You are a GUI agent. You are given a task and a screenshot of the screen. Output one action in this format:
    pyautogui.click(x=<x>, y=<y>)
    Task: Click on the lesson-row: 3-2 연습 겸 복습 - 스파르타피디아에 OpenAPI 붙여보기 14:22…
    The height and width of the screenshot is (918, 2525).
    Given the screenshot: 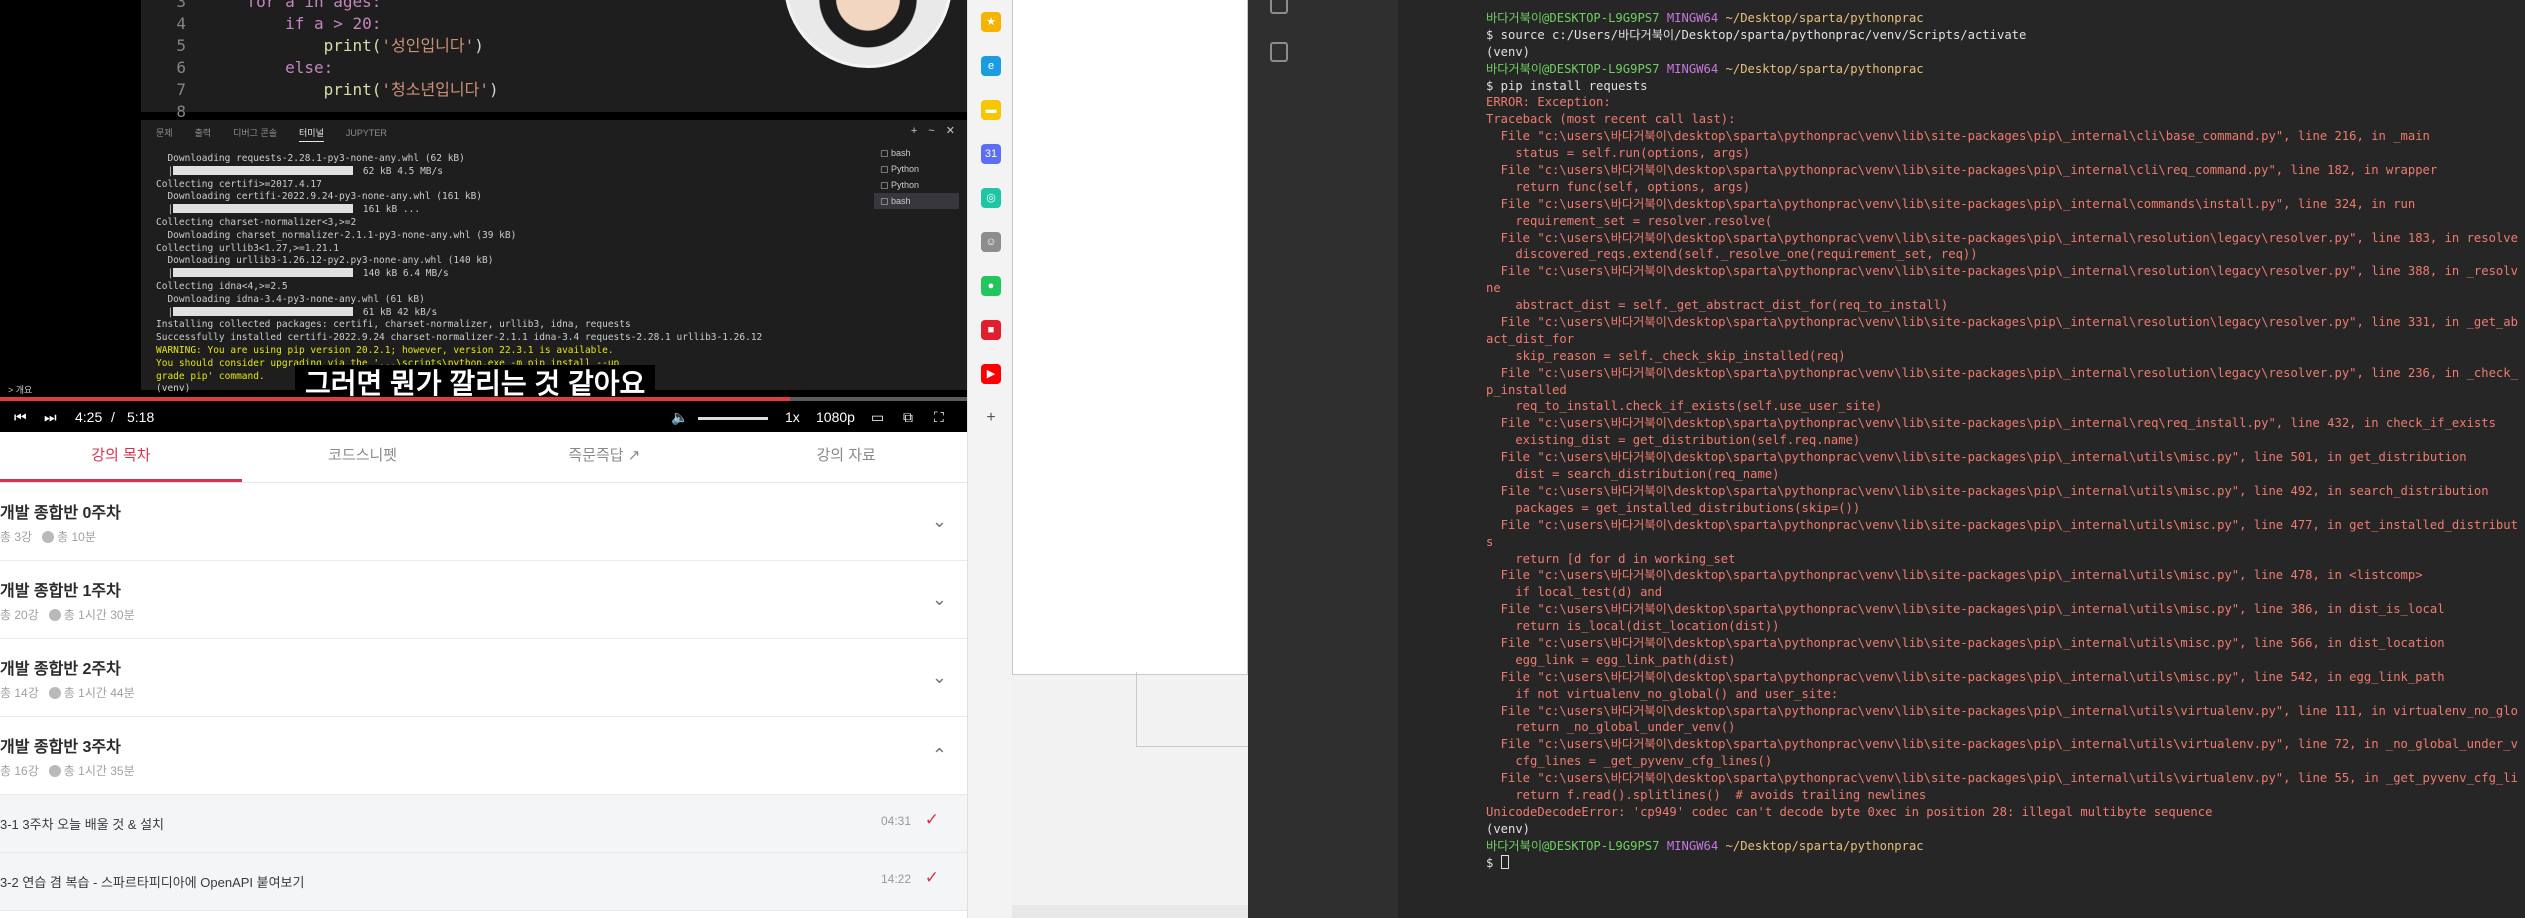 What is the action you would take?
    pyautogui.click(x=483, y=882)
    